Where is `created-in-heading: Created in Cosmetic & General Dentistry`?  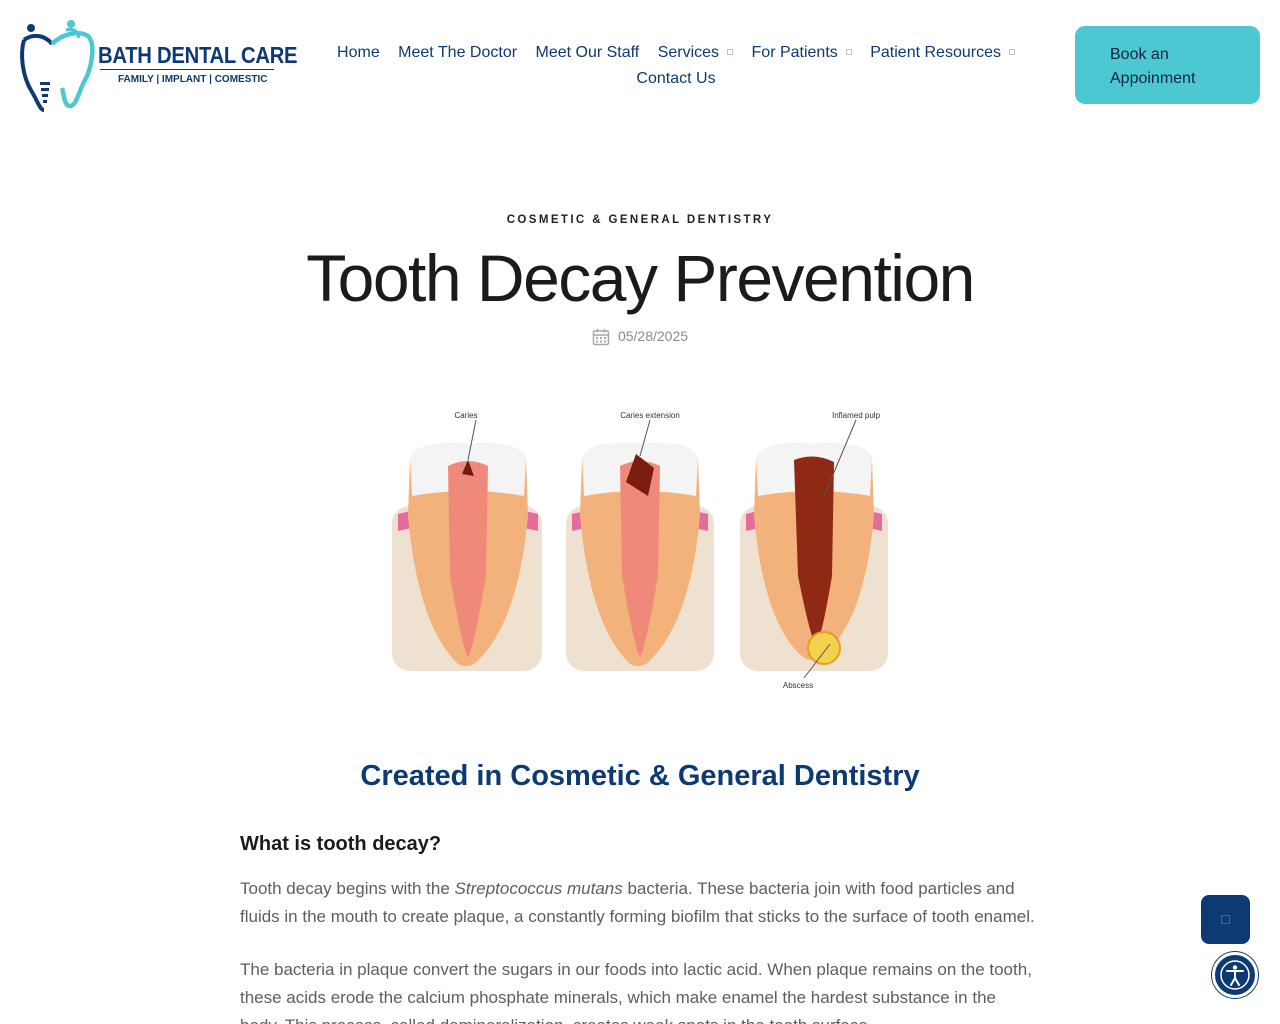
created-in-heading: Created in Cosmetic & General Dentistry is located at coordinates (640, 776).